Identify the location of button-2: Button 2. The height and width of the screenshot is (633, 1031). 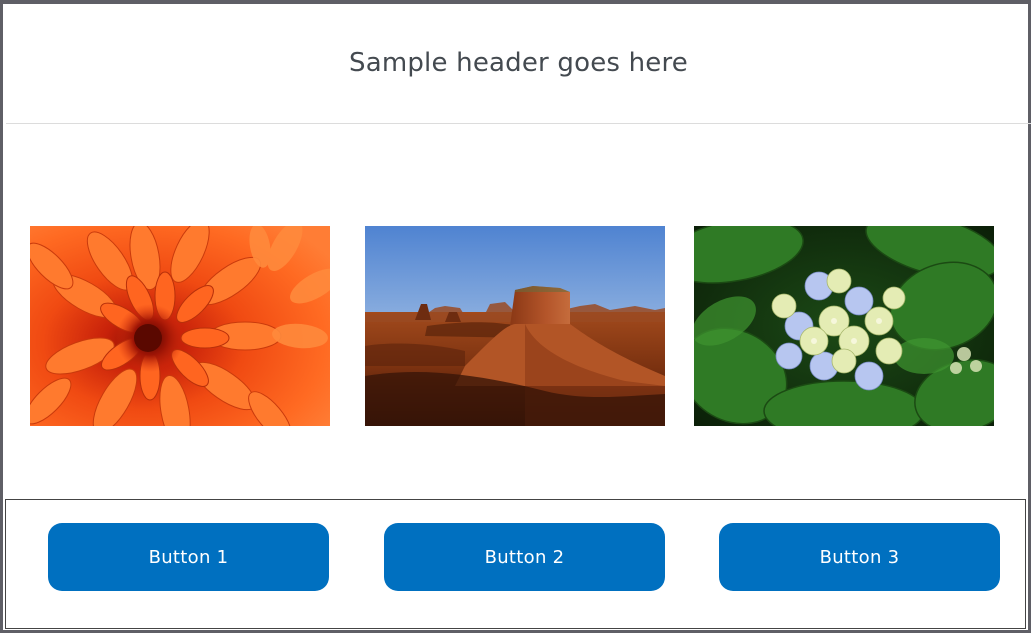
(524, 557).